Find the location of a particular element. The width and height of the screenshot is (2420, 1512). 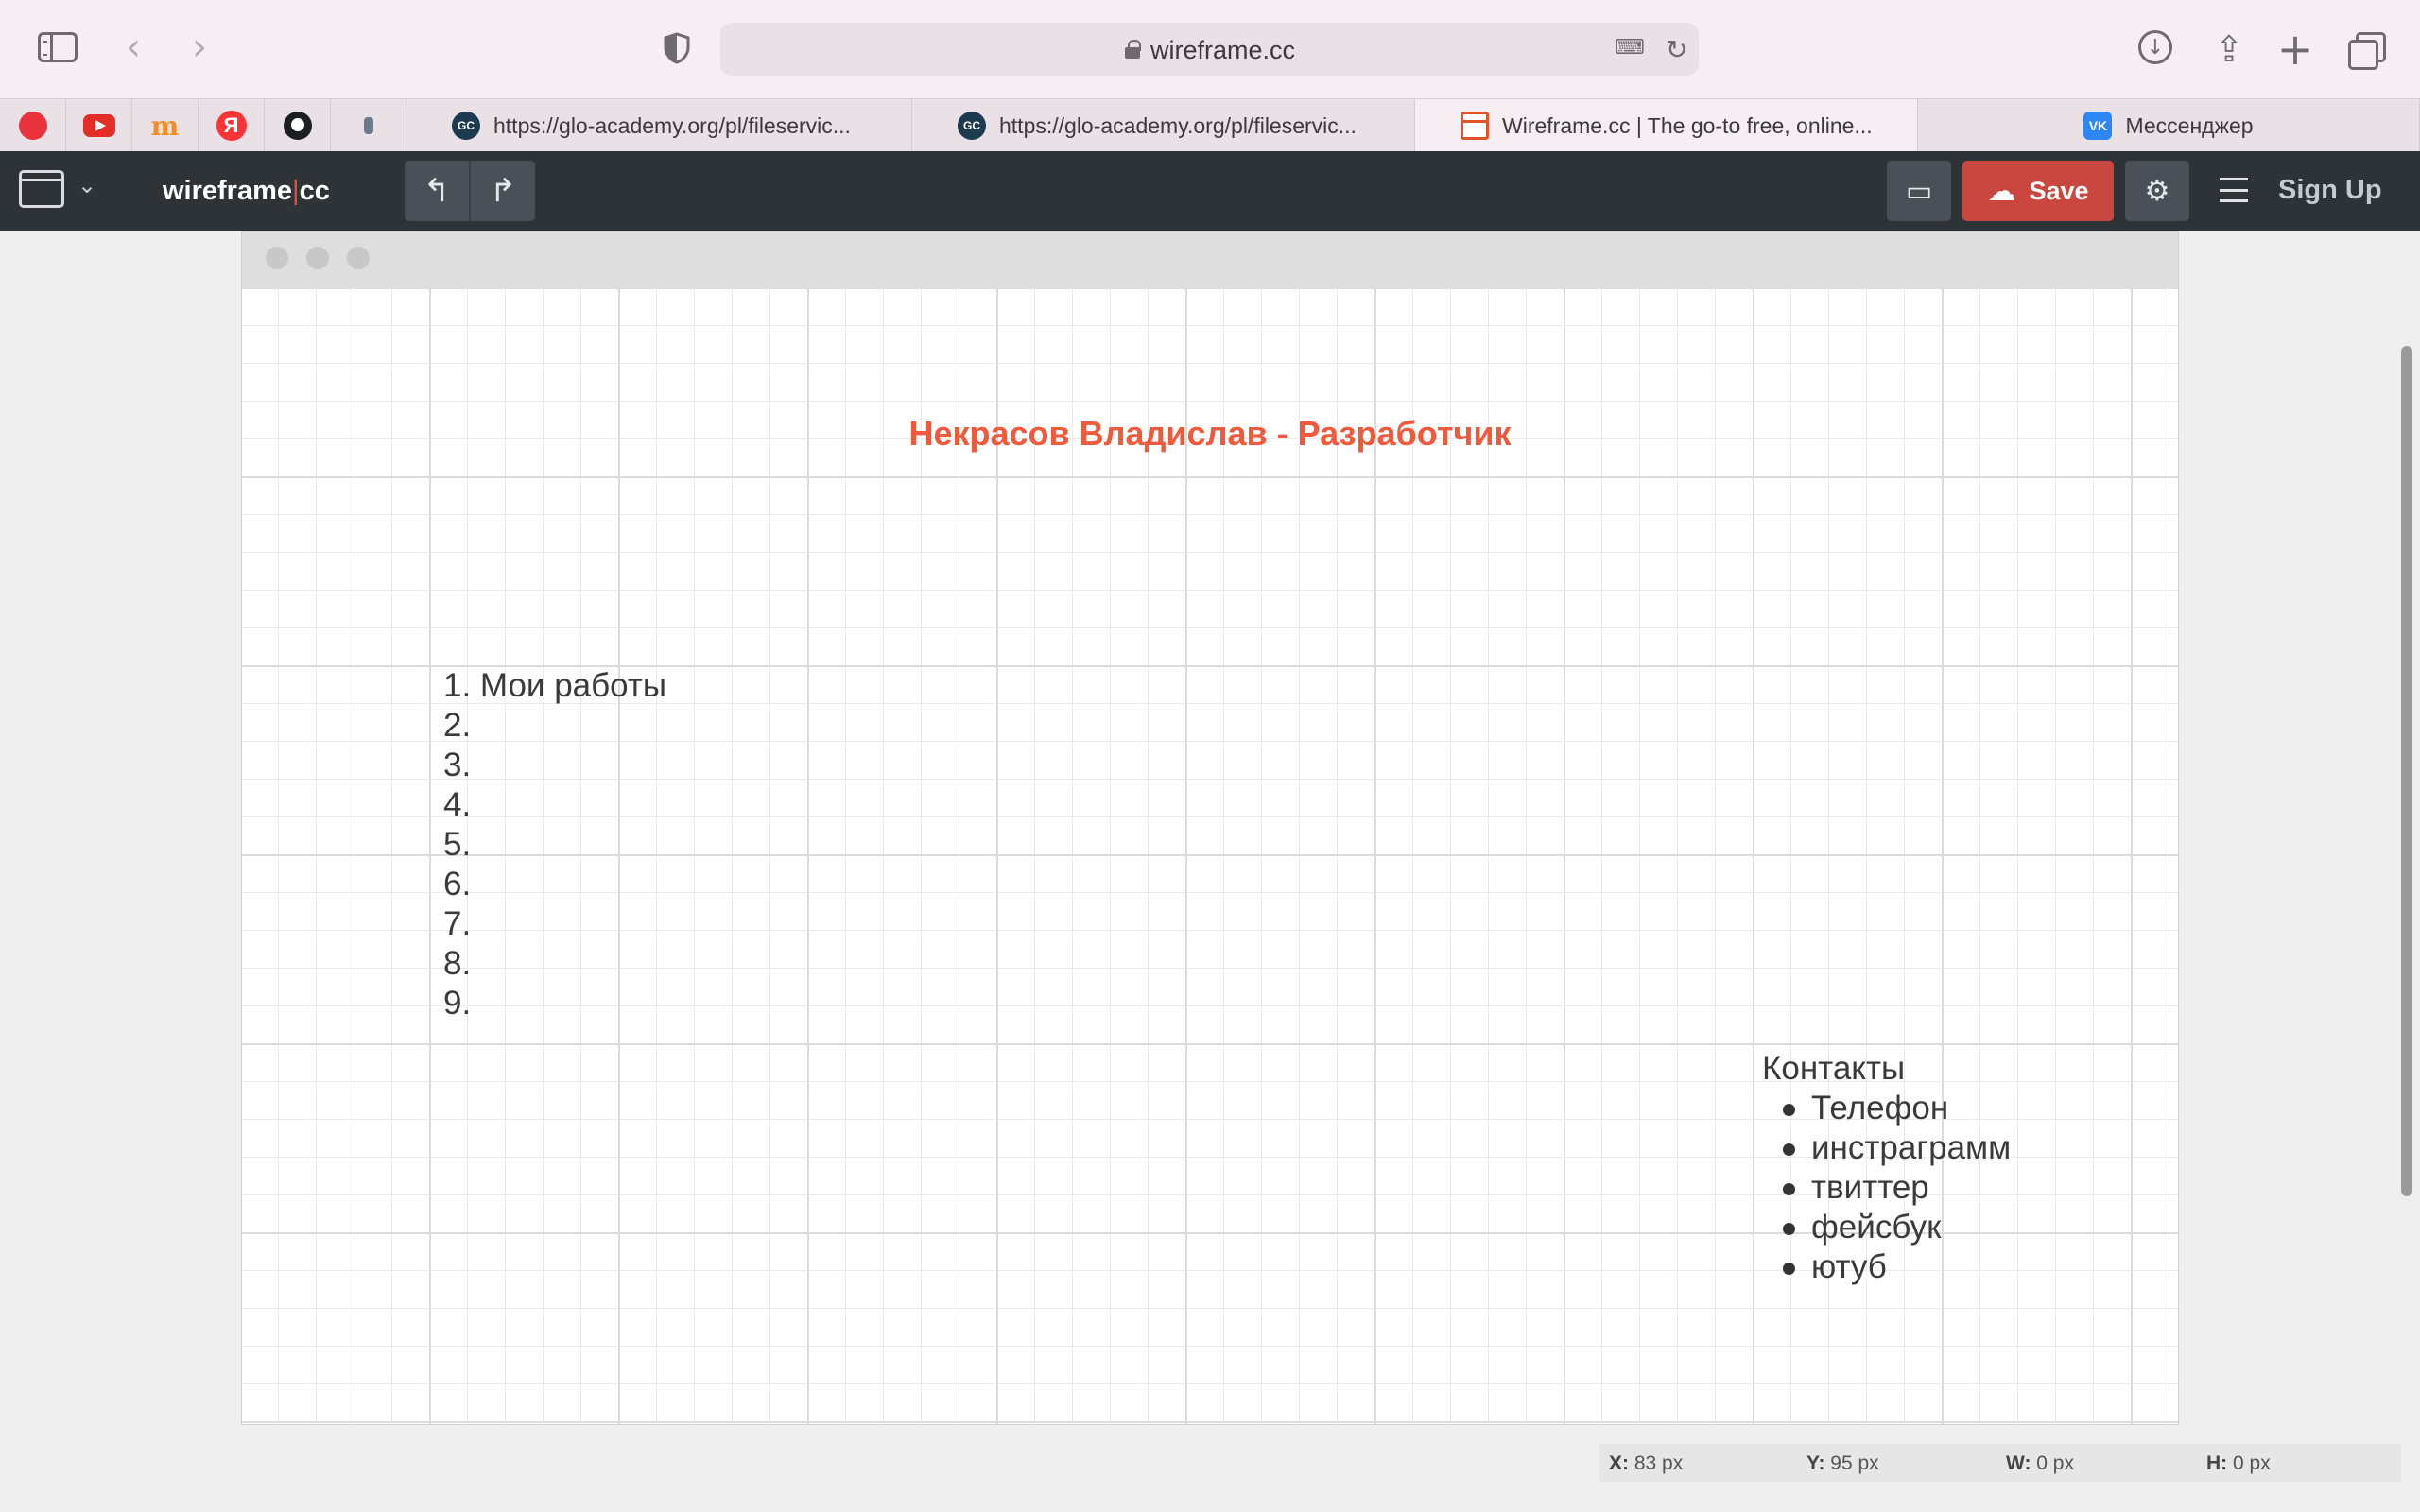

frame-titlebar is located at coordinates (1210, 260).